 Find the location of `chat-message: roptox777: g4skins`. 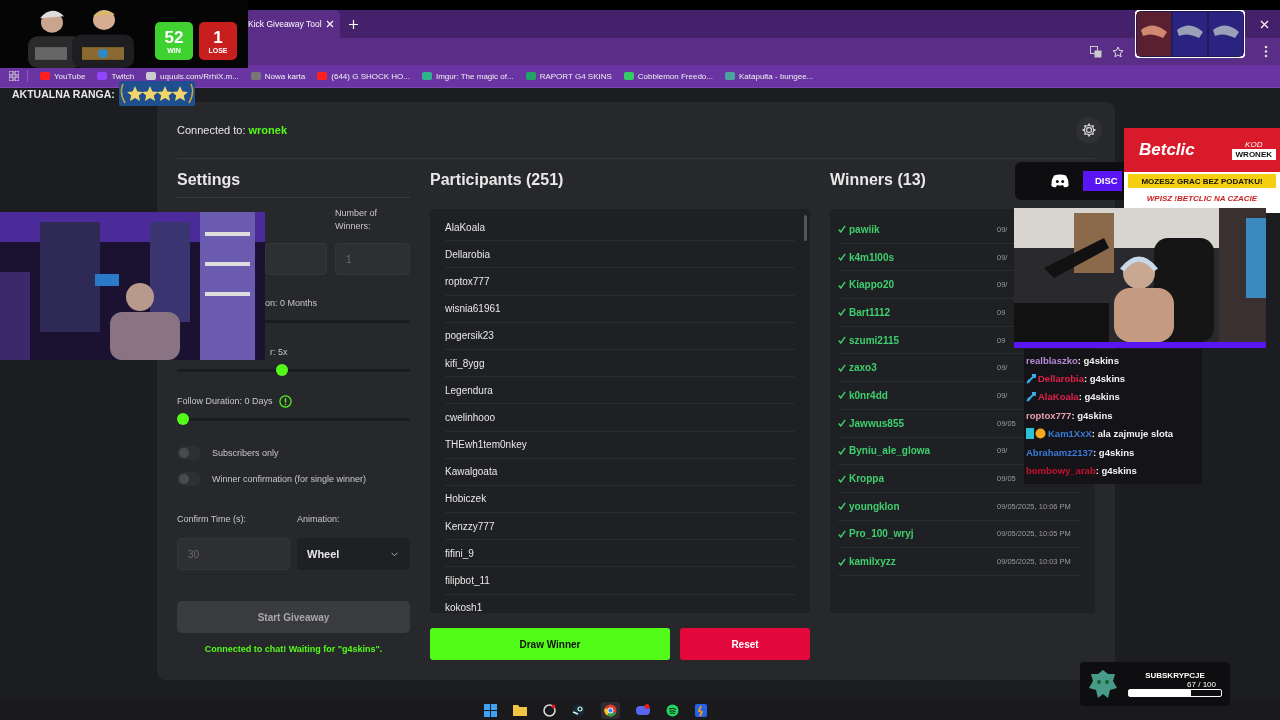

chat-message: roptox777: g4skins is located at coordinates (1069, 415).